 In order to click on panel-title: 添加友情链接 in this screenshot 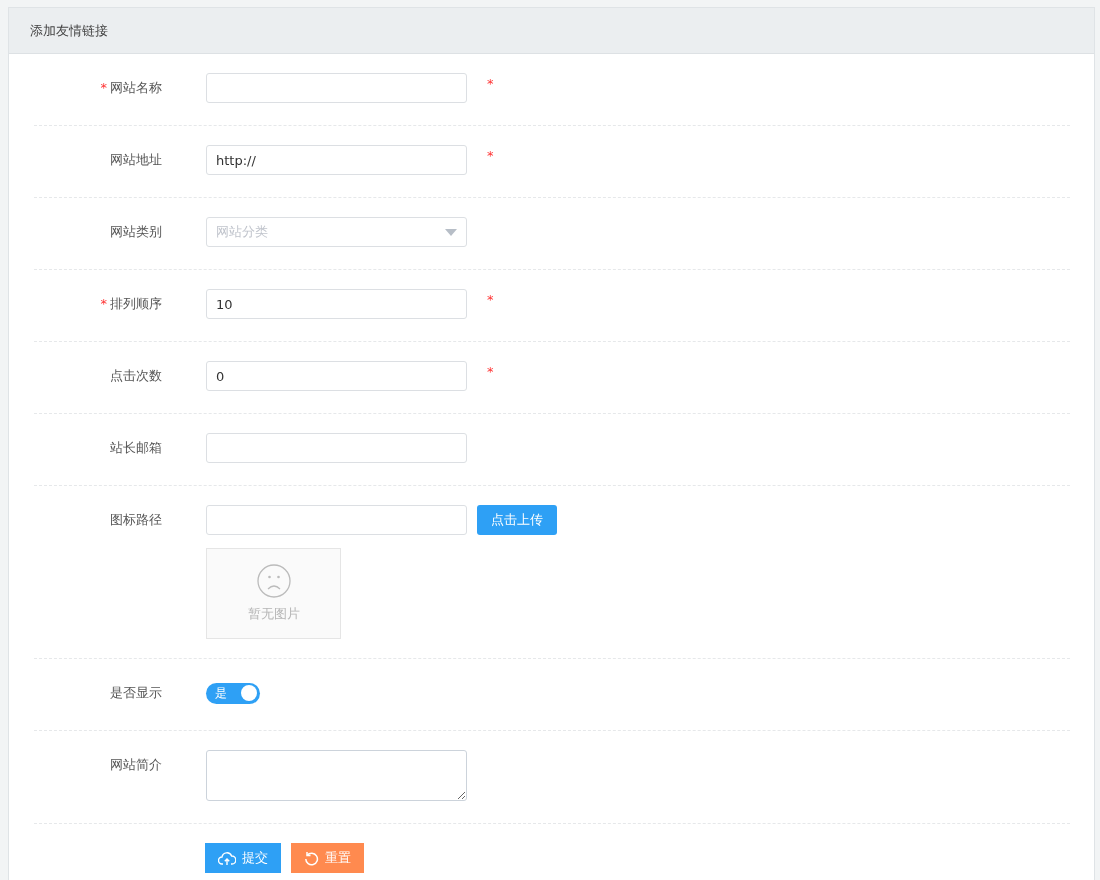, I will do `click(69, 30)`.